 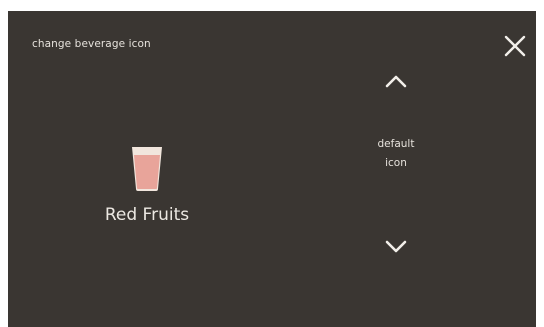 I want to click on previous-icon-button, so click(x=396, y=81).